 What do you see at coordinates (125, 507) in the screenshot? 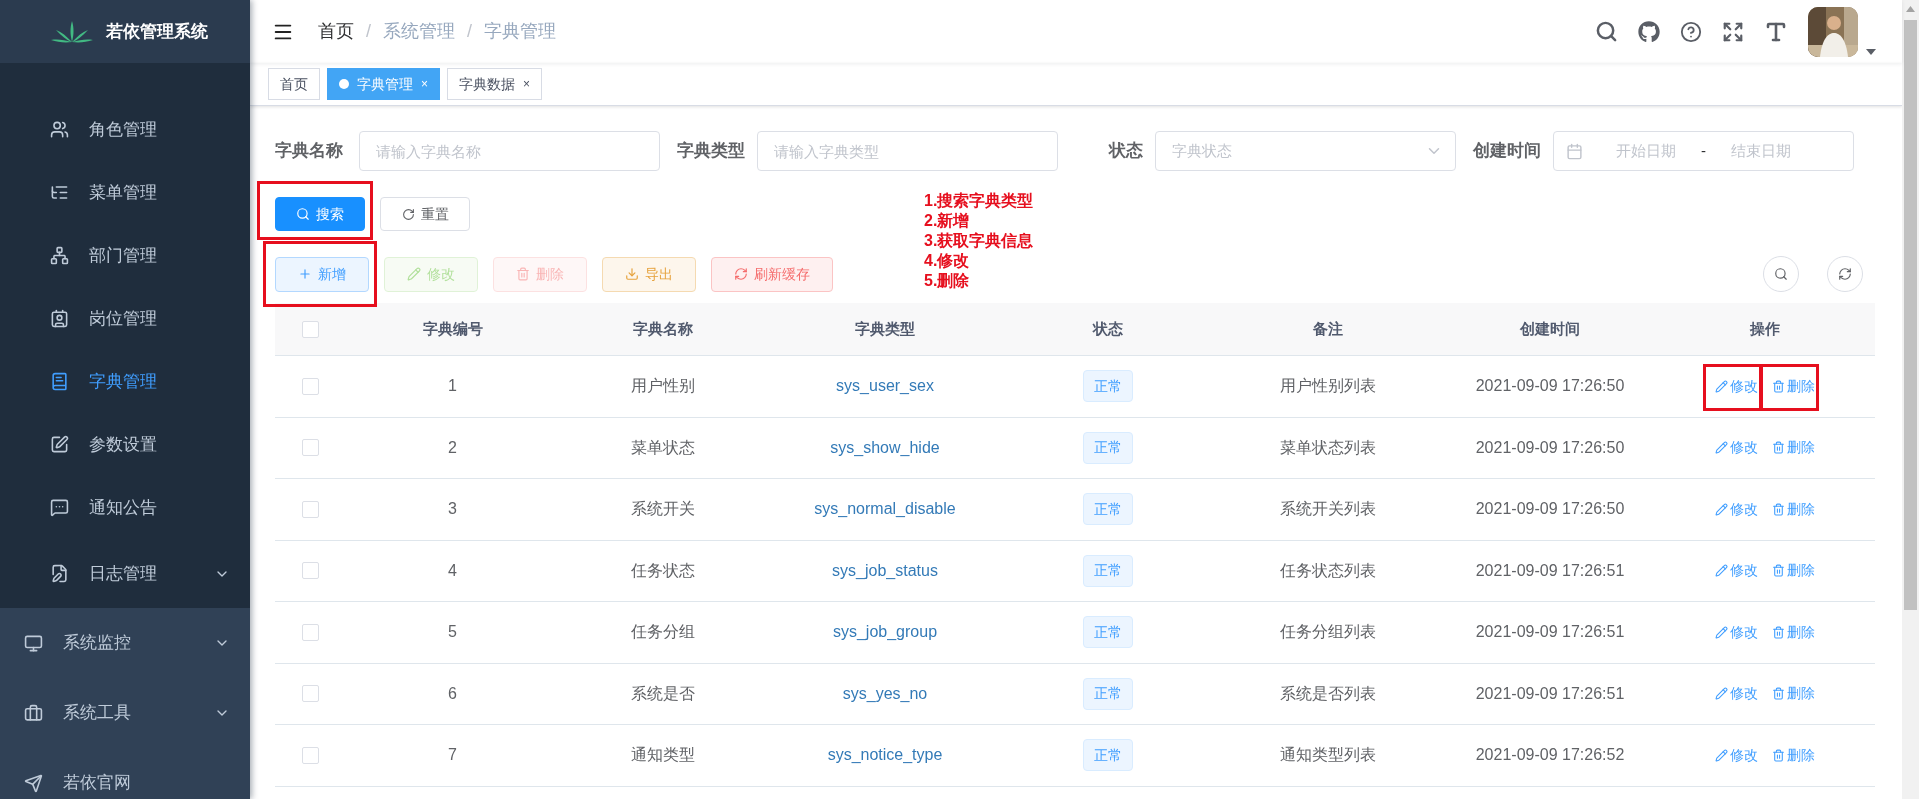
I see `sidebar-item: 通知公告` at bounding box center [125, 507].